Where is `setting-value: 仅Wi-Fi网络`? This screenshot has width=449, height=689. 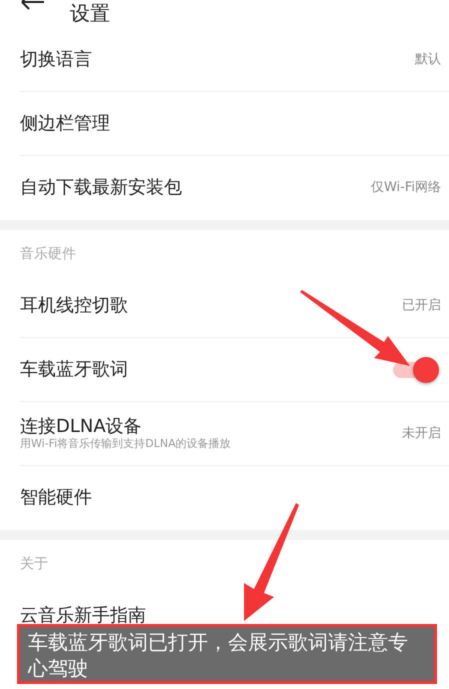 setting-value: 仅Wi-Fi网络 is located at coordinates (405, 188).